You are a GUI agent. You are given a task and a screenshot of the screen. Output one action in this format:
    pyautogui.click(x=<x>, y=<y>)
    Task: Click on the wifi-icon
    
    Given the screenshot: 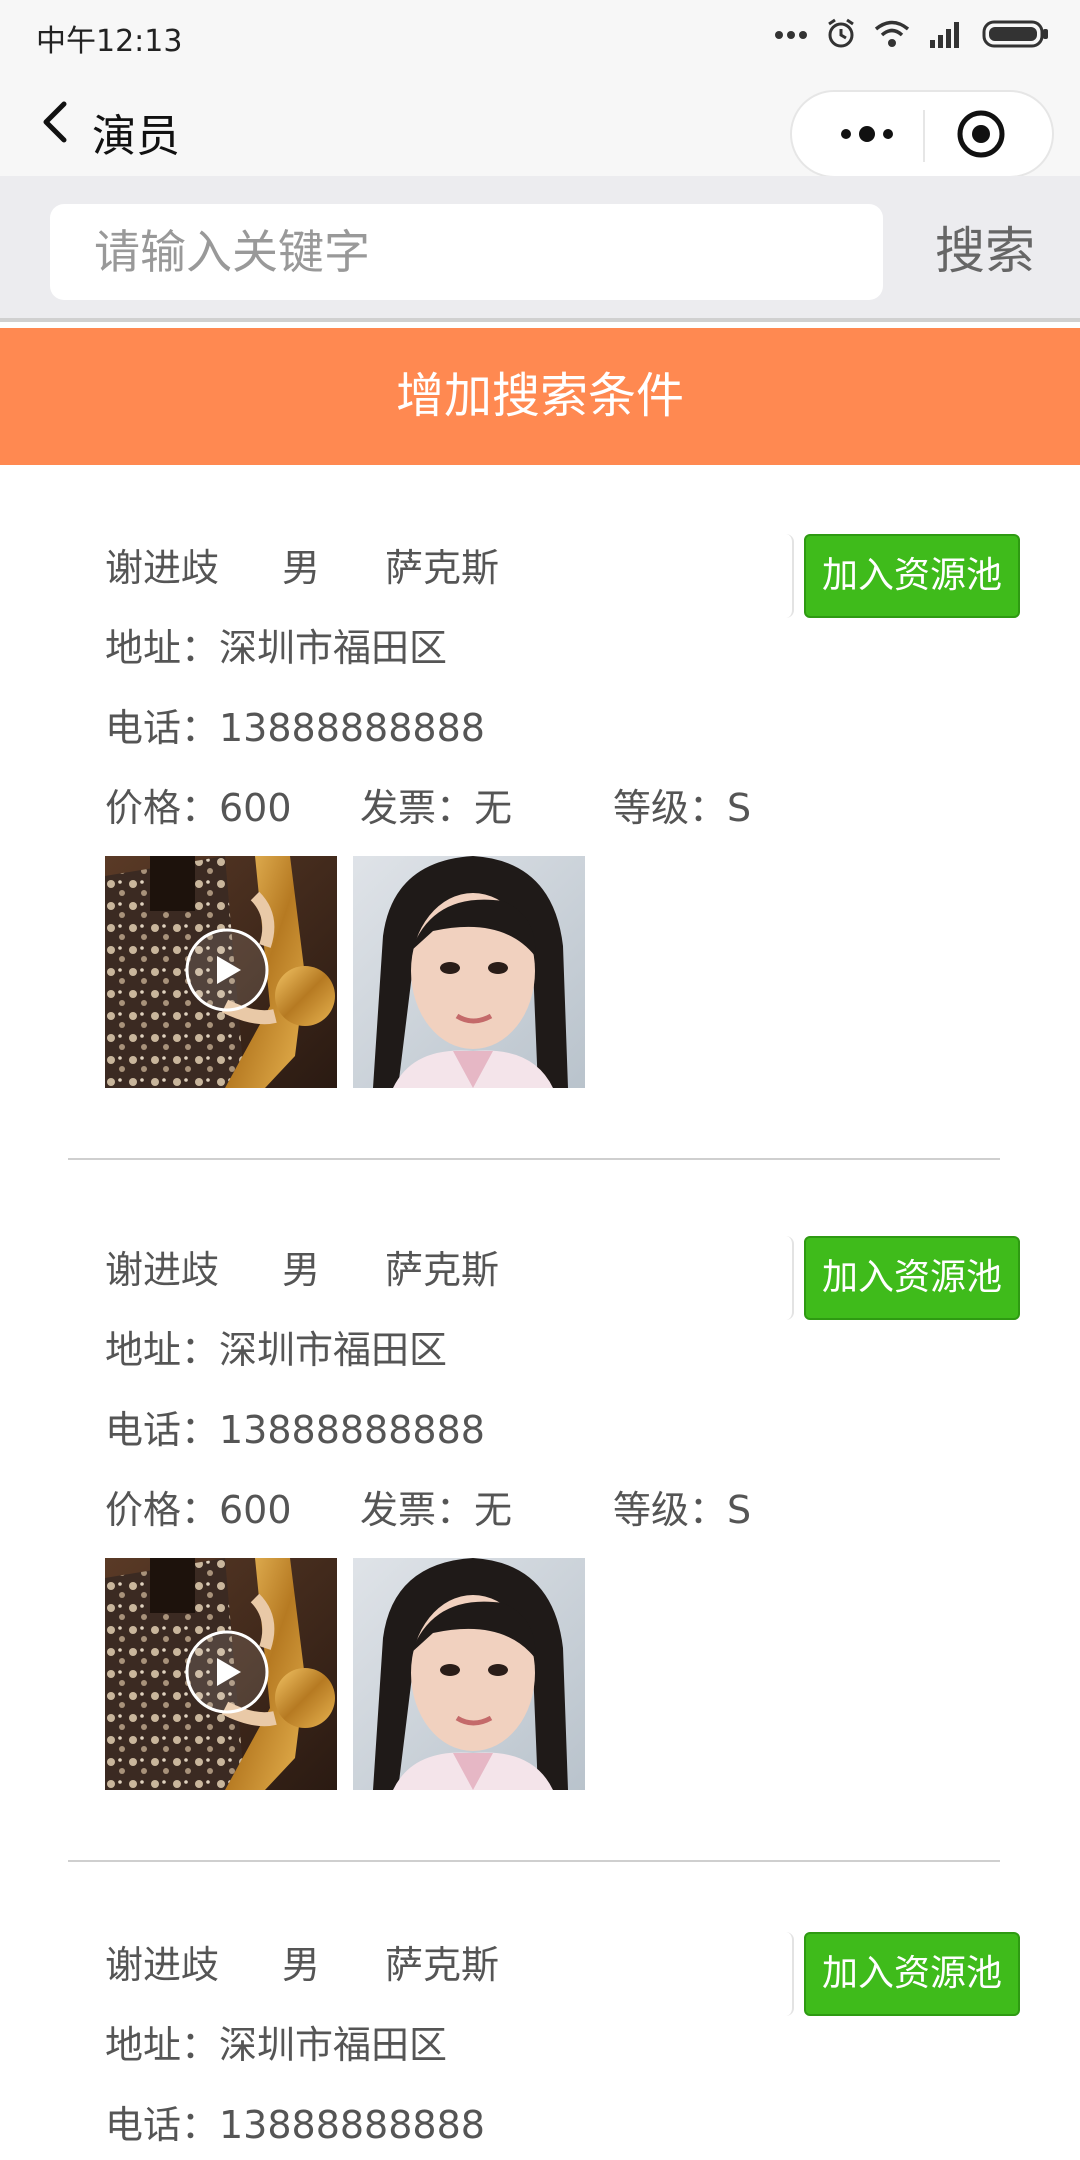 What is the action you would take?
    pyautogui.click(x=892, y=33)
    